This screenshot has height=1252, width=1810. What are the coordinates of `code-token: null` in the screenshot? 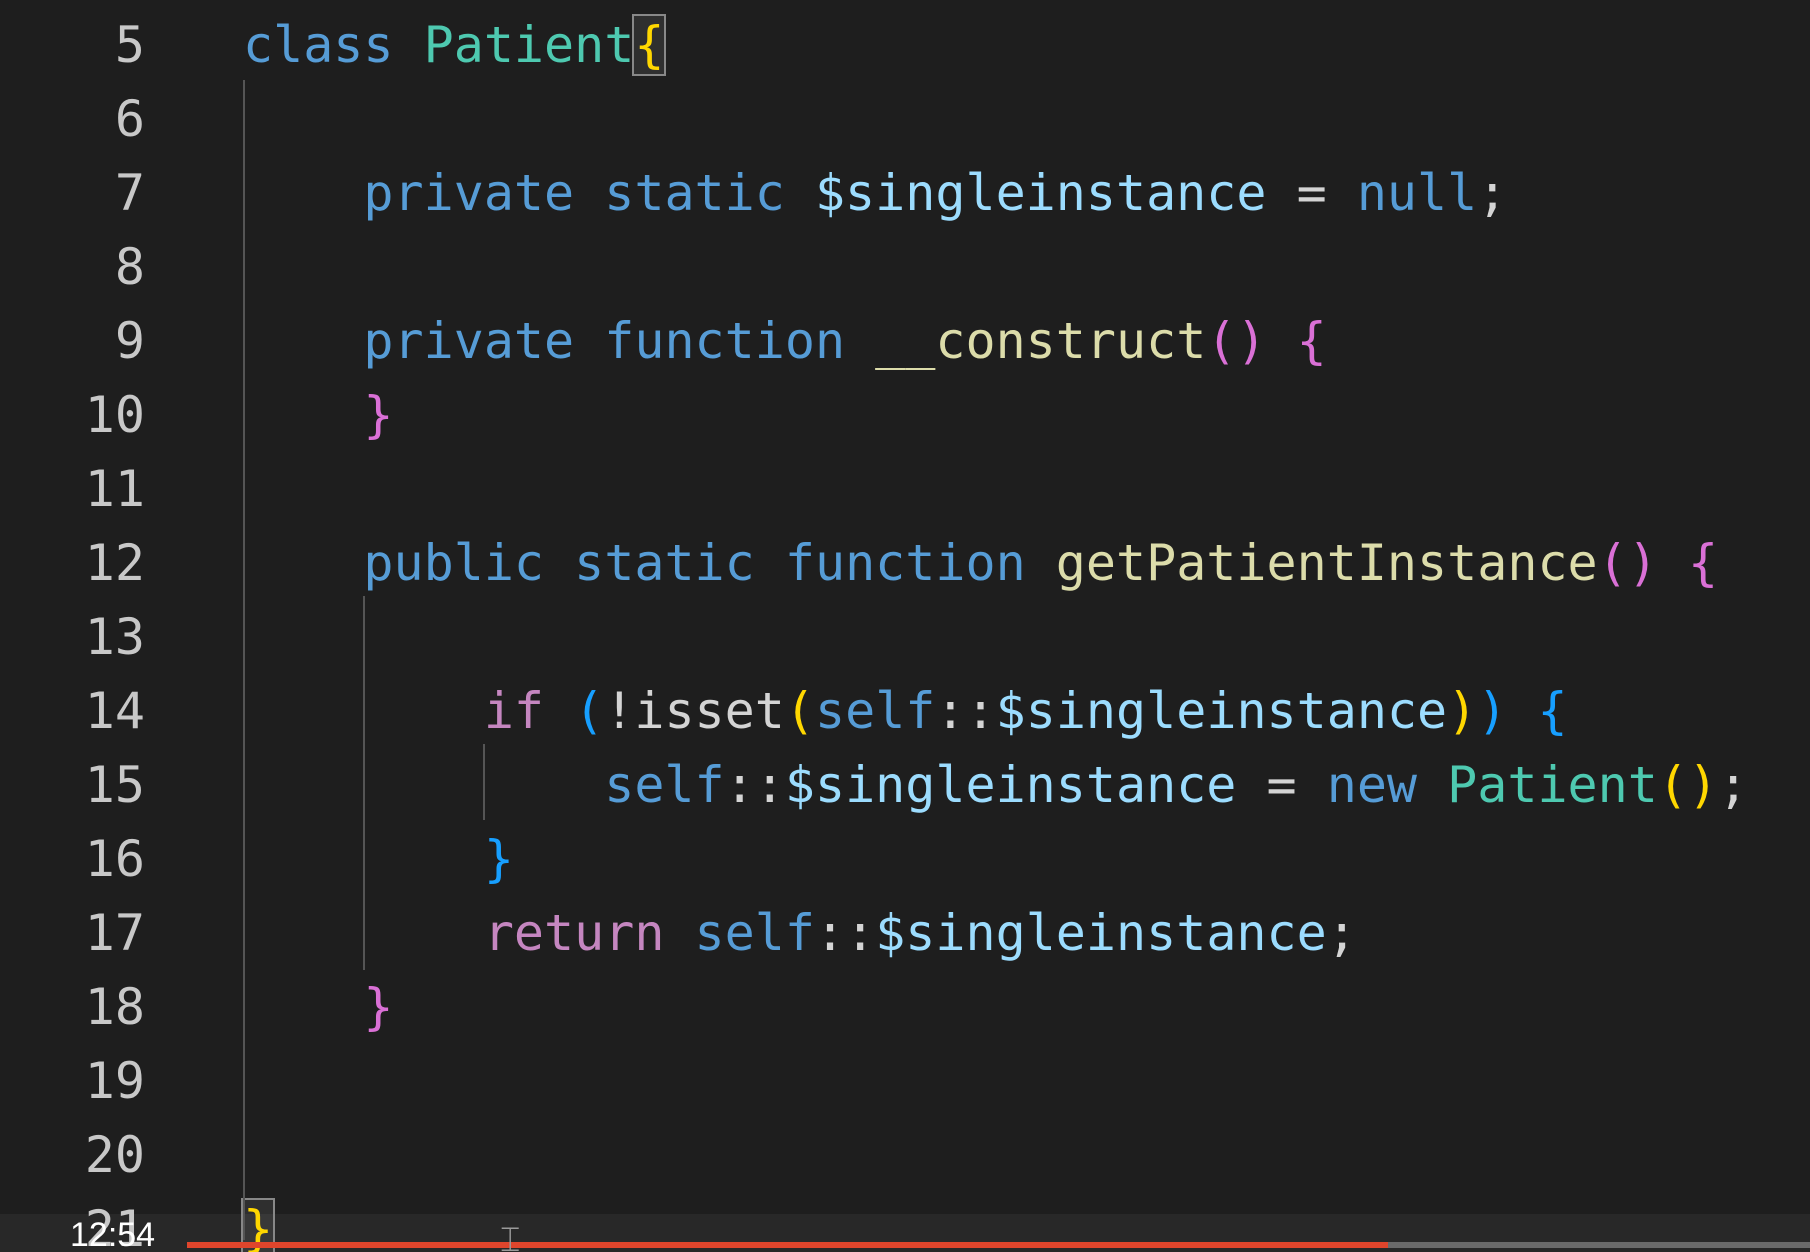 It's located at (1417, 193).